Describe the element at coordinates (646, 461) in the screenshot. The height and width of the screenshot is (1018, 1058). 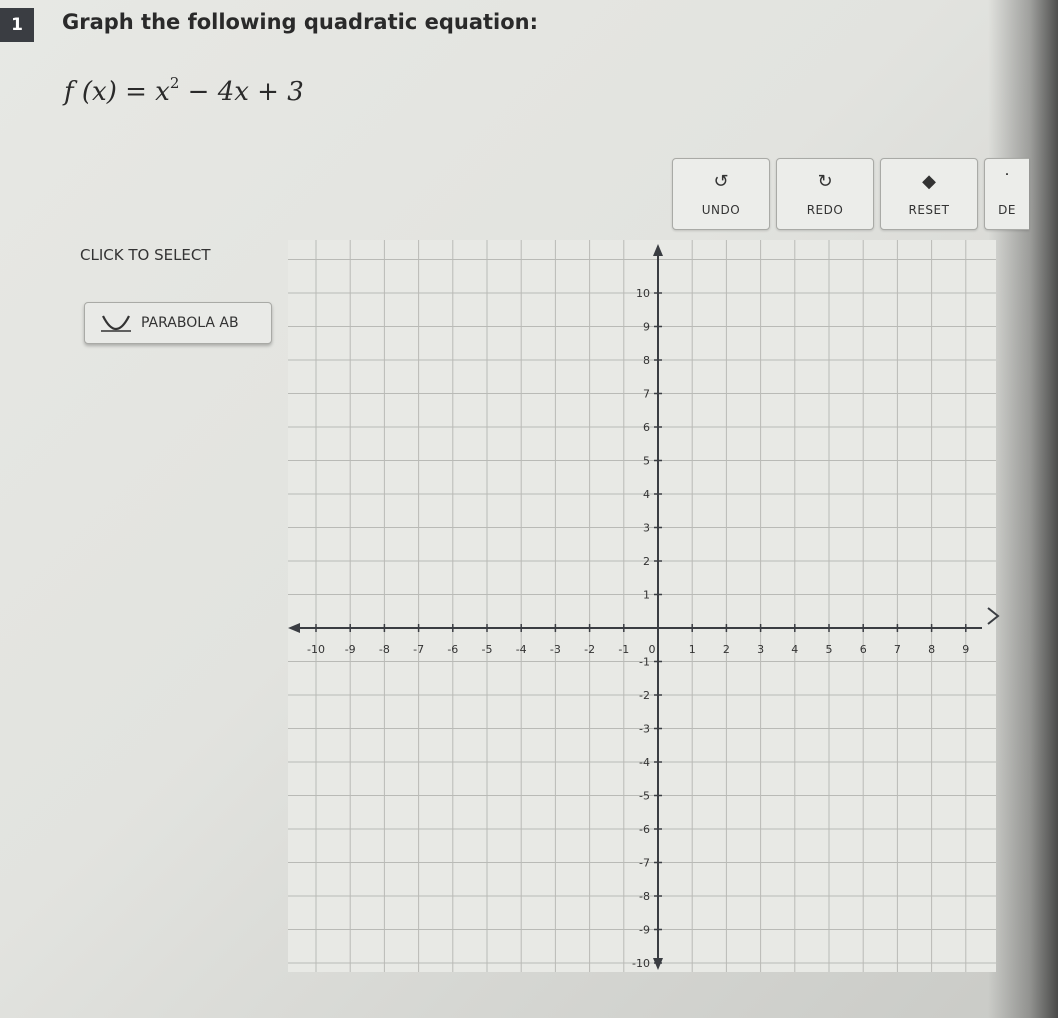
I see `y-tick-label: 5` at that location.